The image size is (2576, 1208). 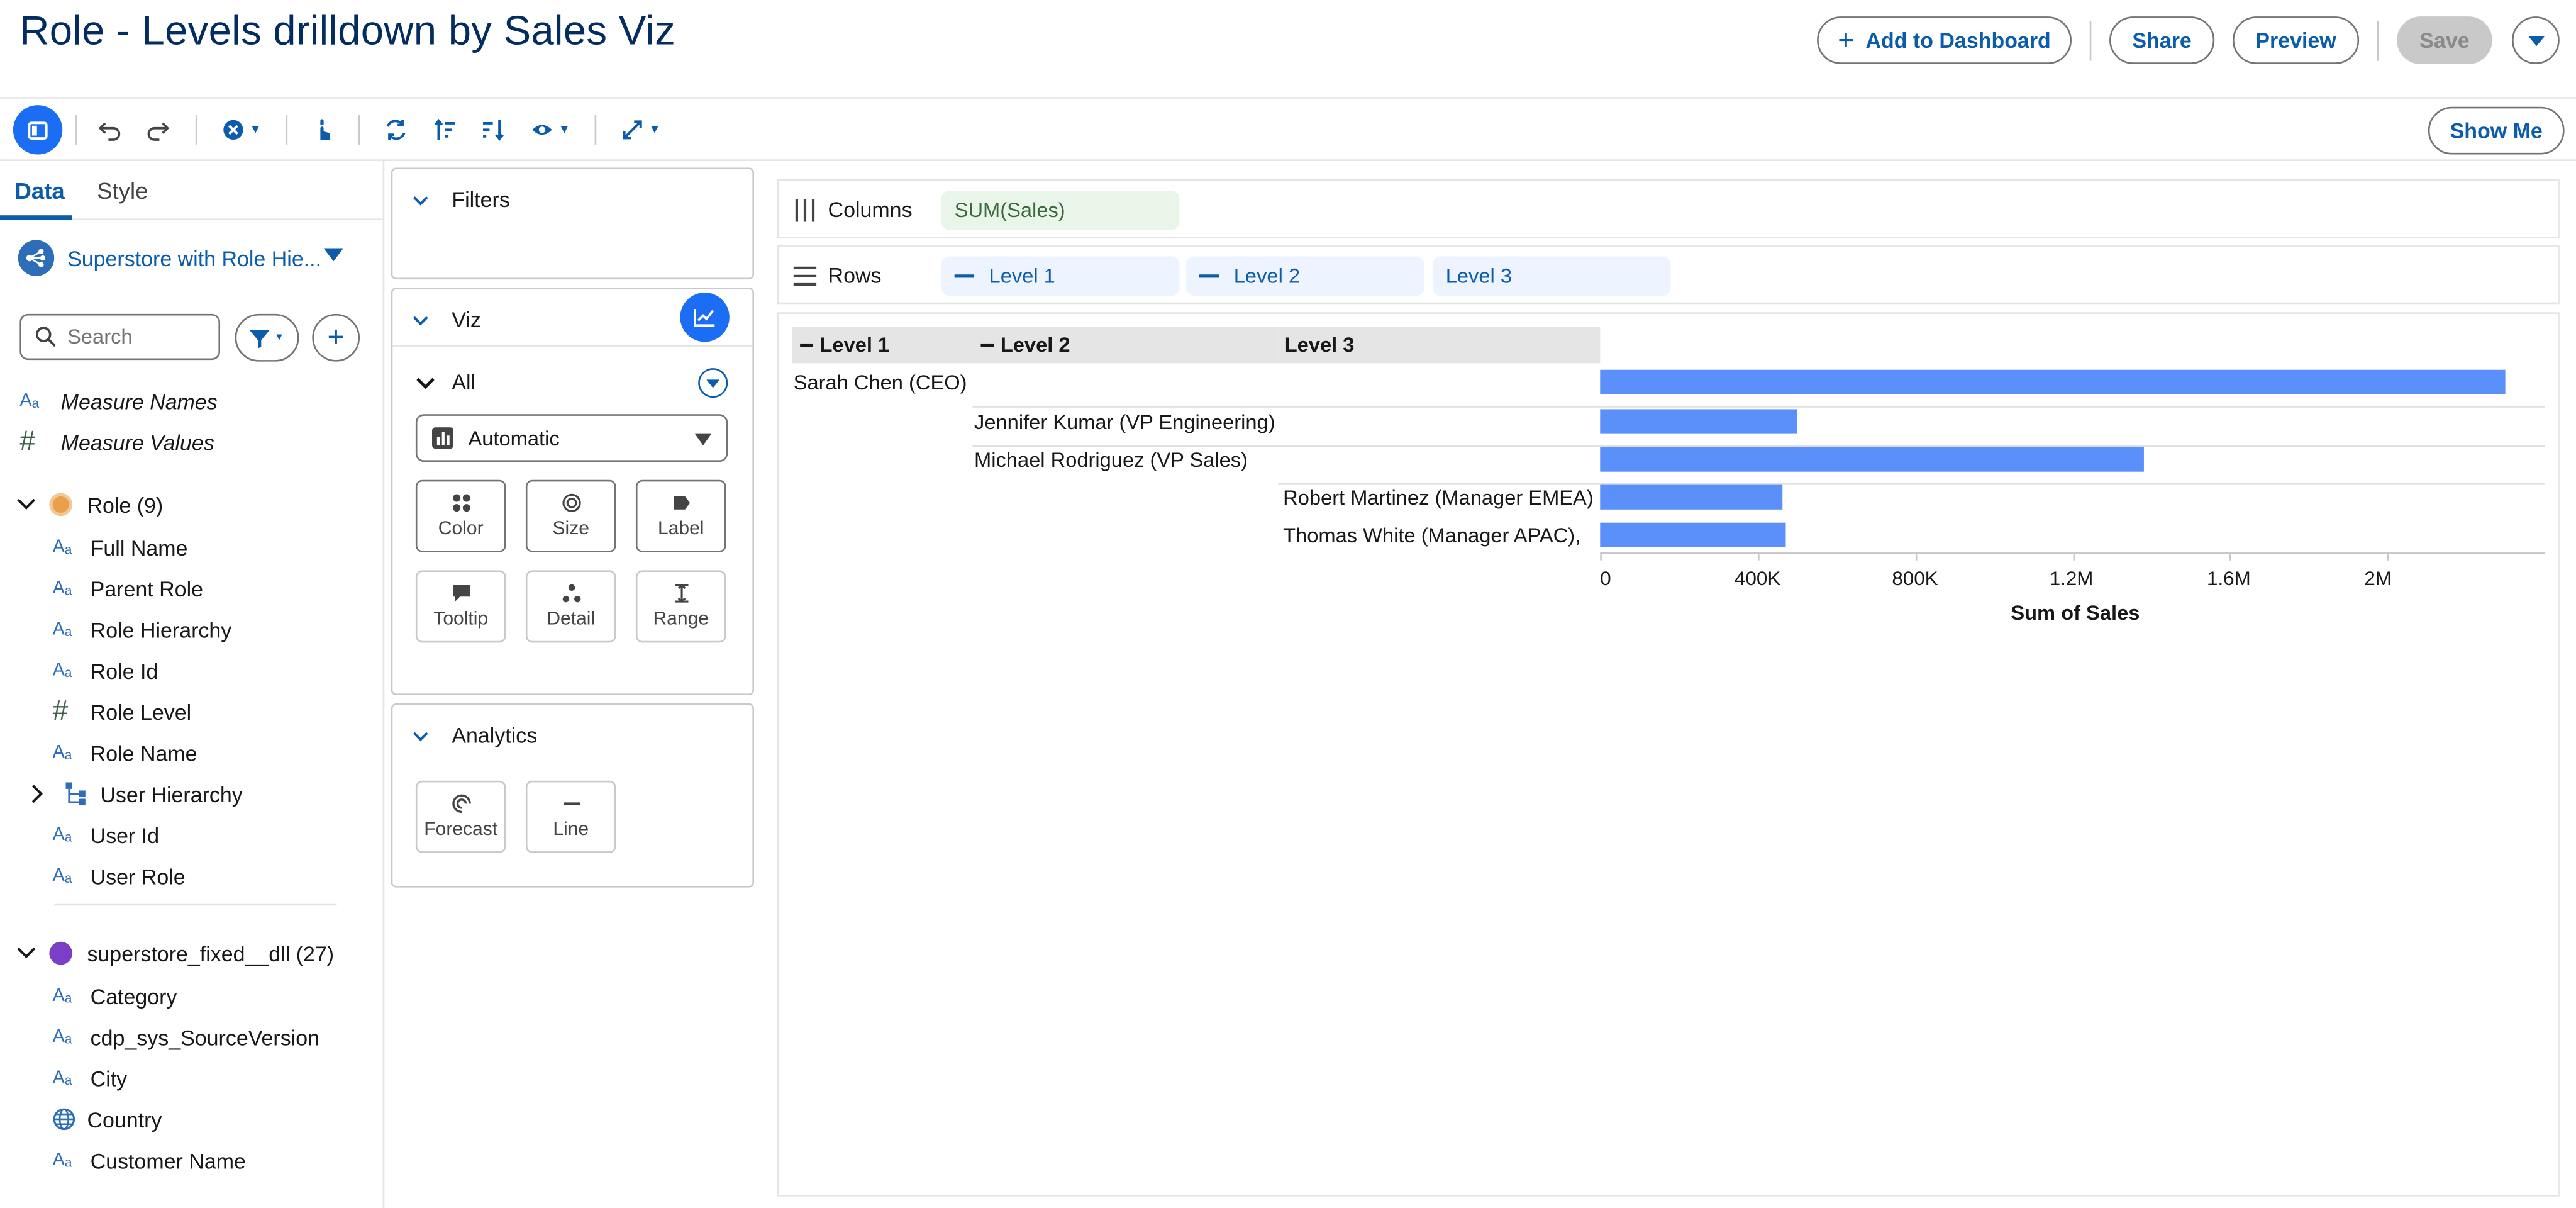 I want to click on field-label: Measure Values, so click(x=137, y=442).